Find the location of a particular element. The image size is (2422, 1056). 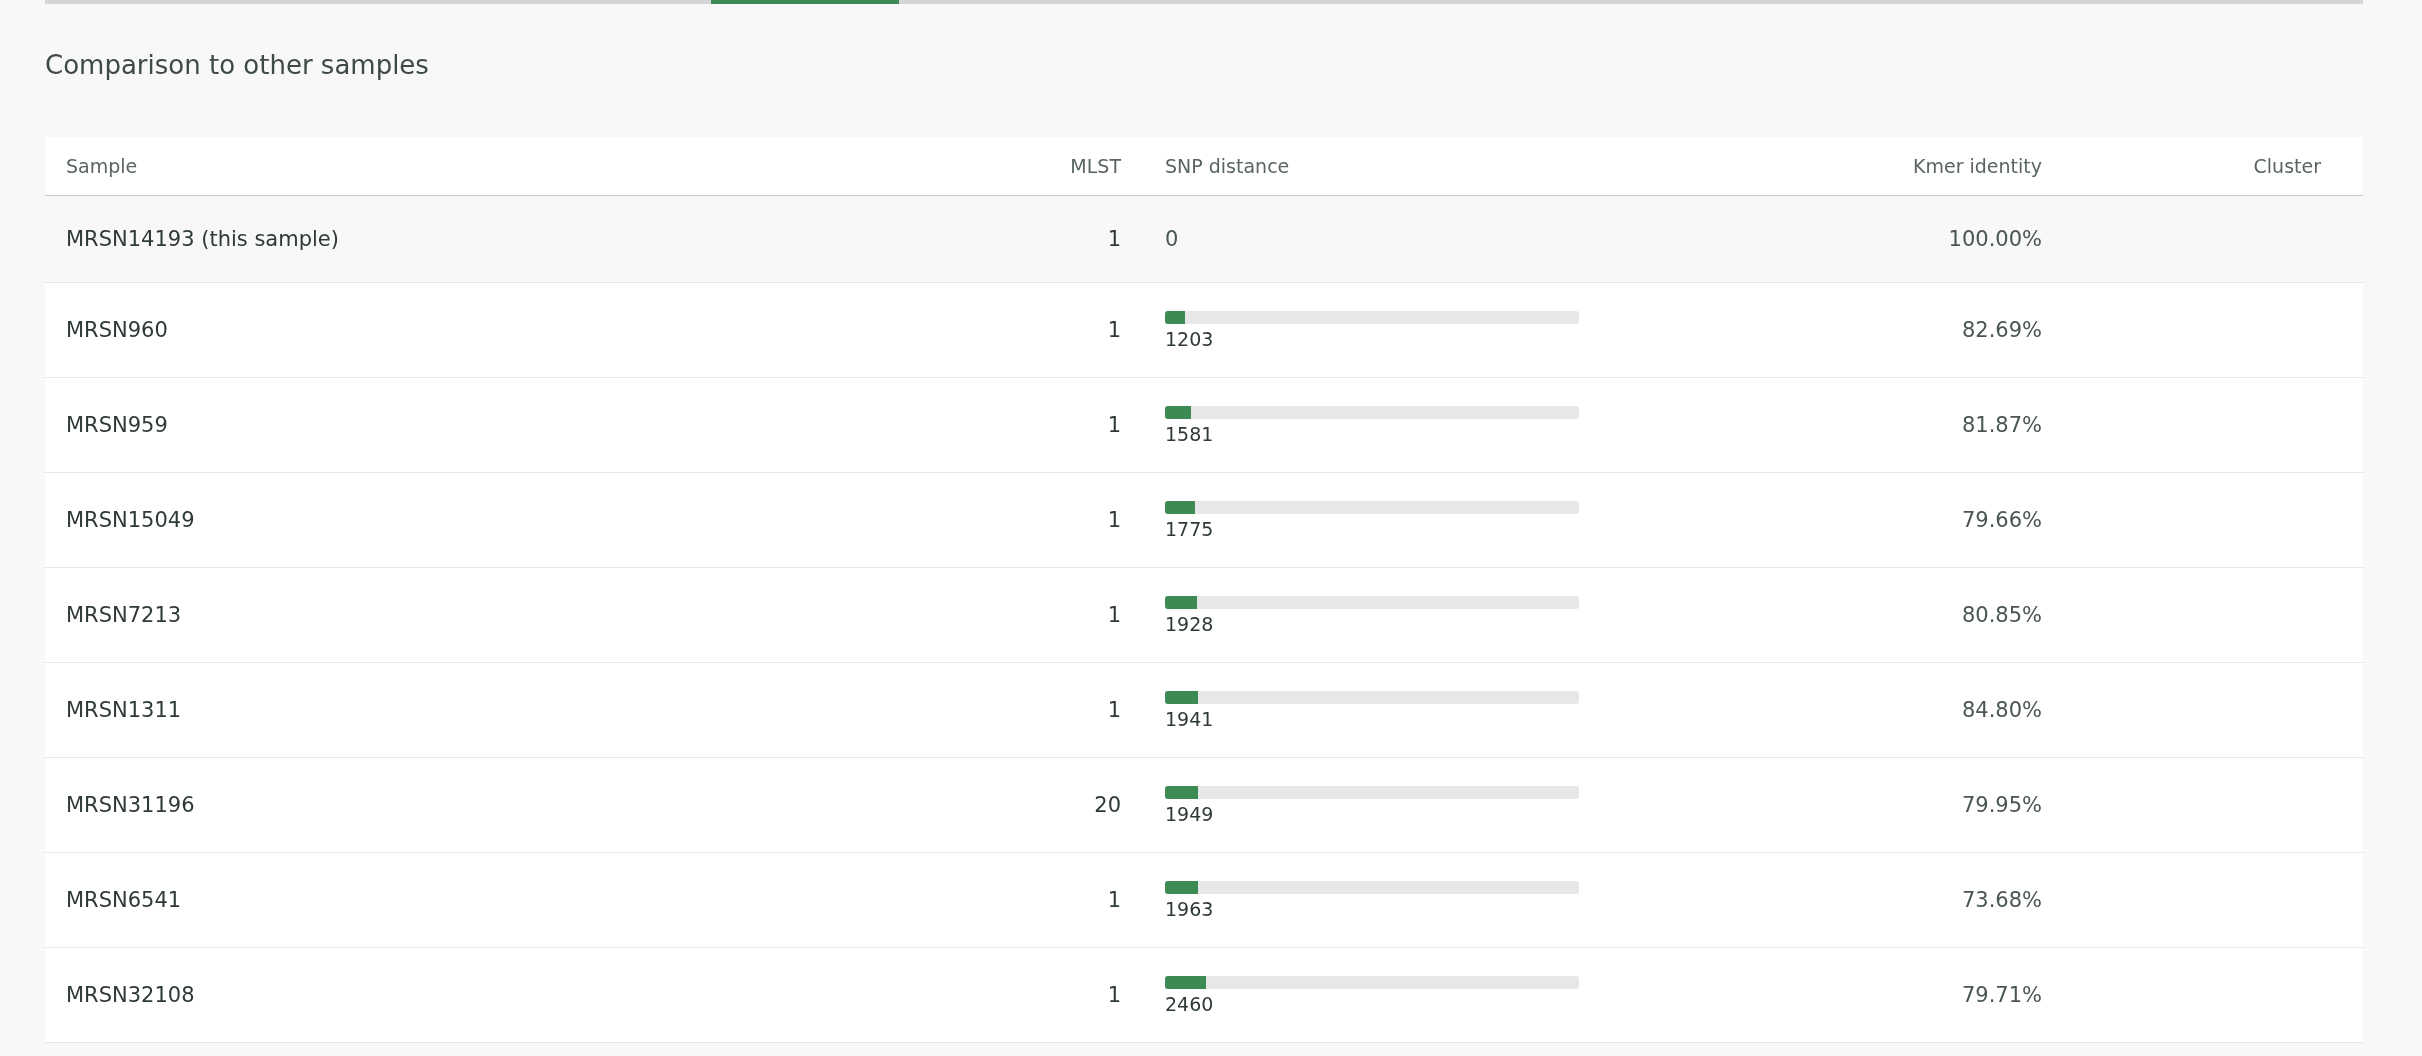

kmer-identity: 82.69% is located at coordinates (2001, 330).